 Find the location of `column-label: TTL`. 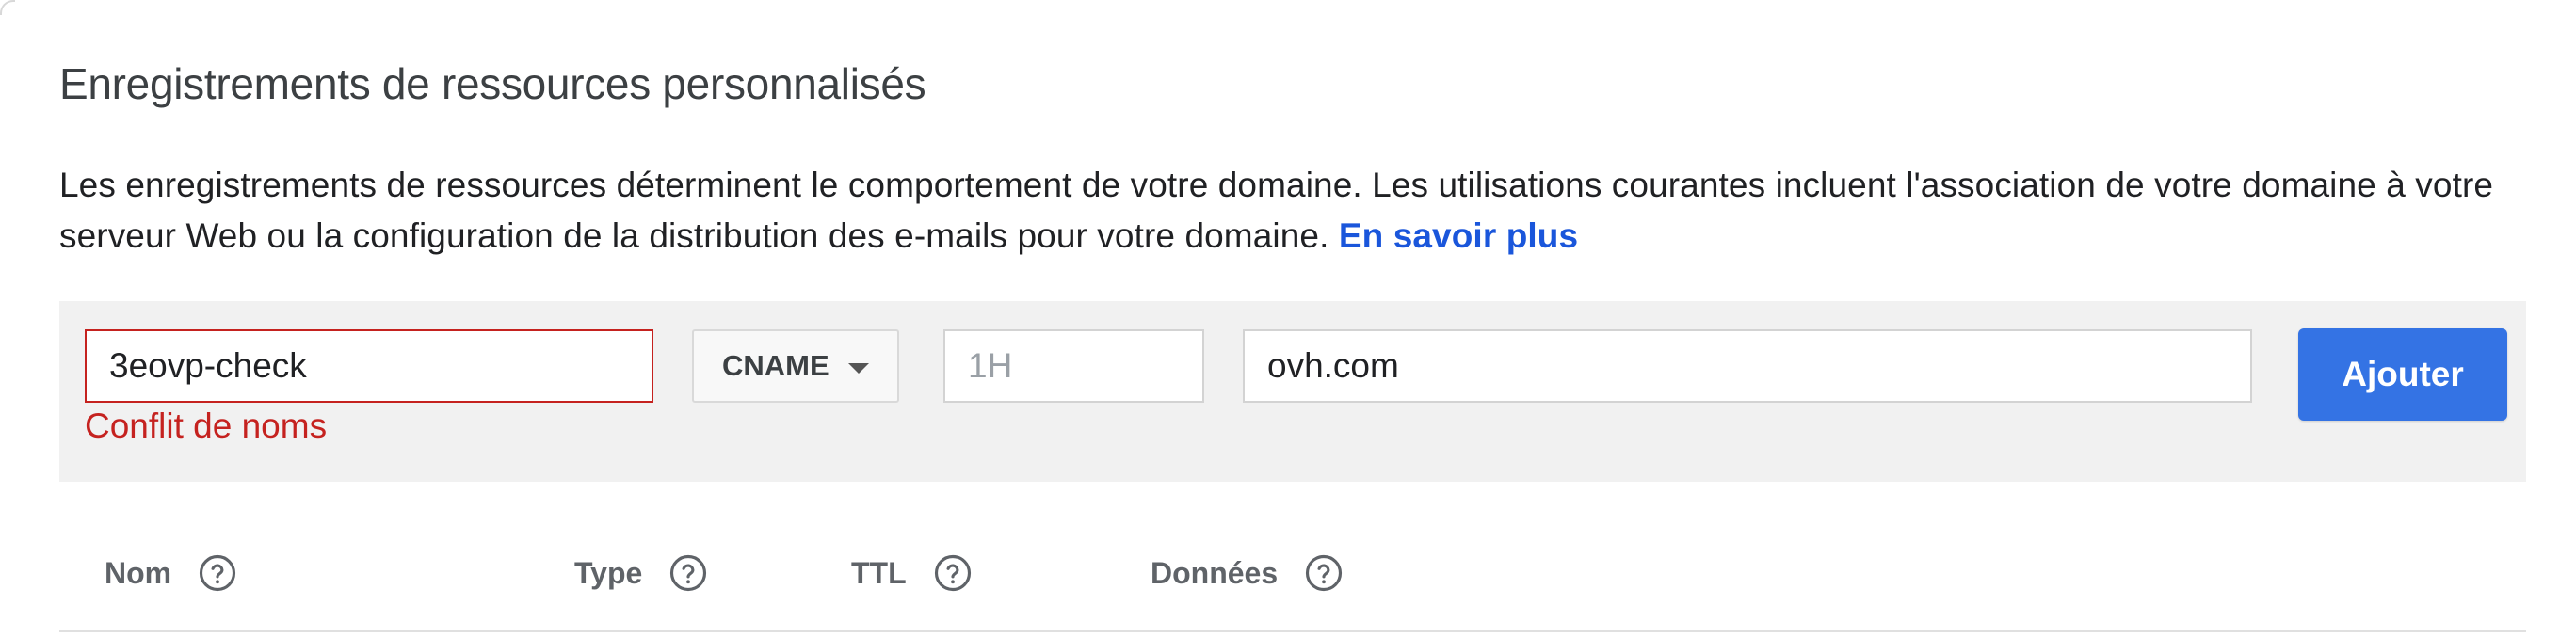

column-label: TTL is located at coordinates (879, 572).